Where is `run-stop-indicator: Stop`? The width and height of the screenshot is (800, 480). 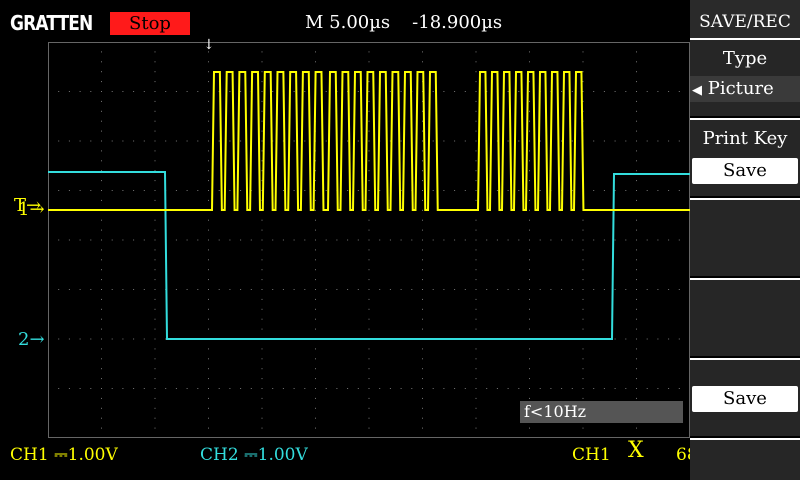 run-stop-indicator: Stop is located at coordinates (150, 23).